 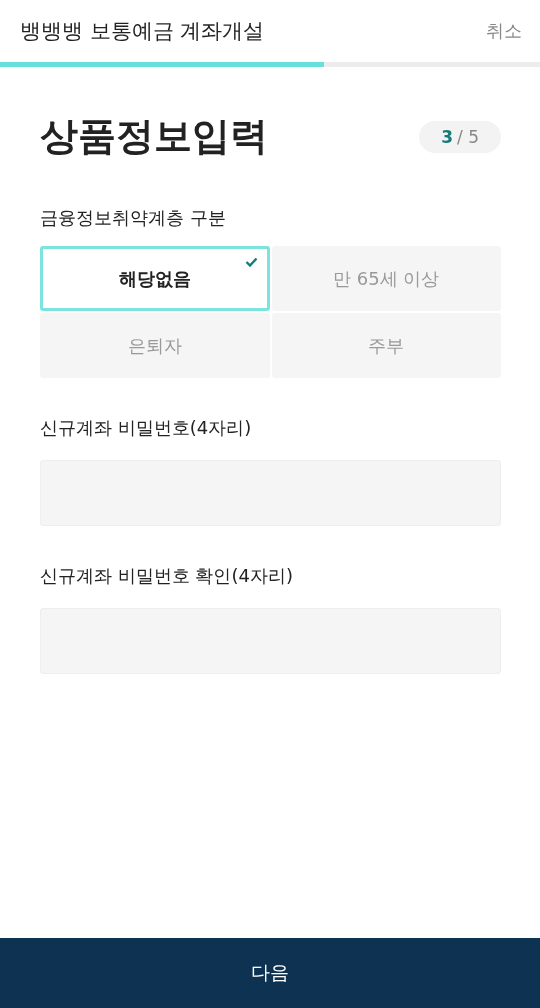 What do you see at coordinates (447, 136) in the screenshot?
I see `current-step: 3` at bounding box center [447, 136].